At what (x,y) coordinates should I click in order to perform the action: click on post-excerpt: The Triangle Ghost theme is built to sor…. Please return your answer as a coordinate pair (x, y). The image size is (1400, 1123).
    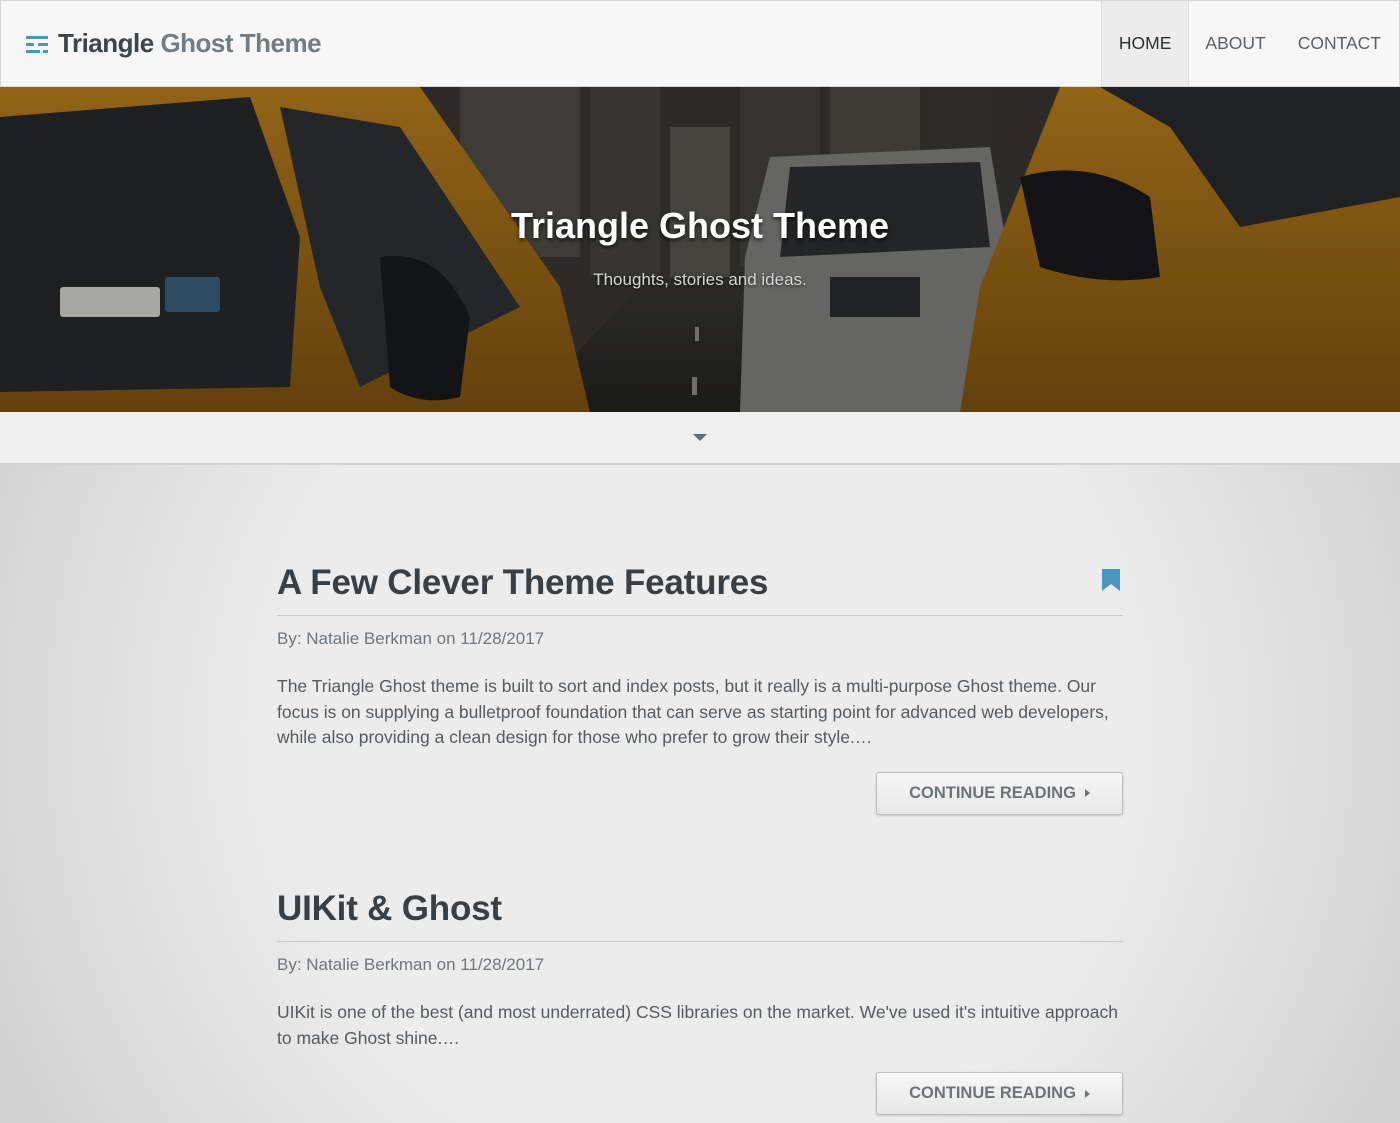
    Looking at the image, I should click on (693, 711).